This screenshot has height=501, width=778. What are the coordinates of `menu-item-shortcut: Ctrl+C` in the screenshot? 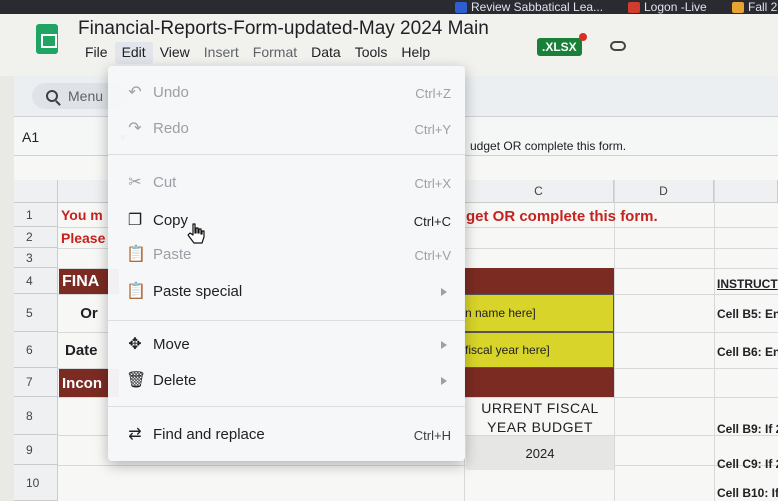 It's located at (432, 221).